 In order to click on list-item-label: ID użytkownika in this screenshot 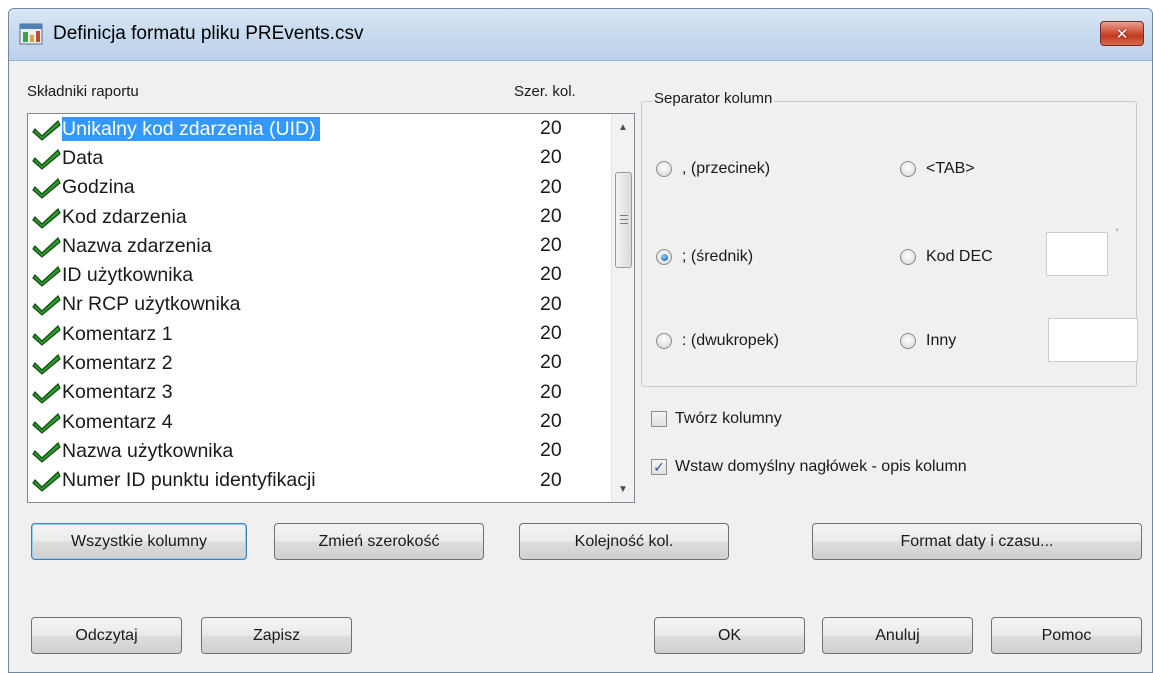, I will do `click(128, 275)`.